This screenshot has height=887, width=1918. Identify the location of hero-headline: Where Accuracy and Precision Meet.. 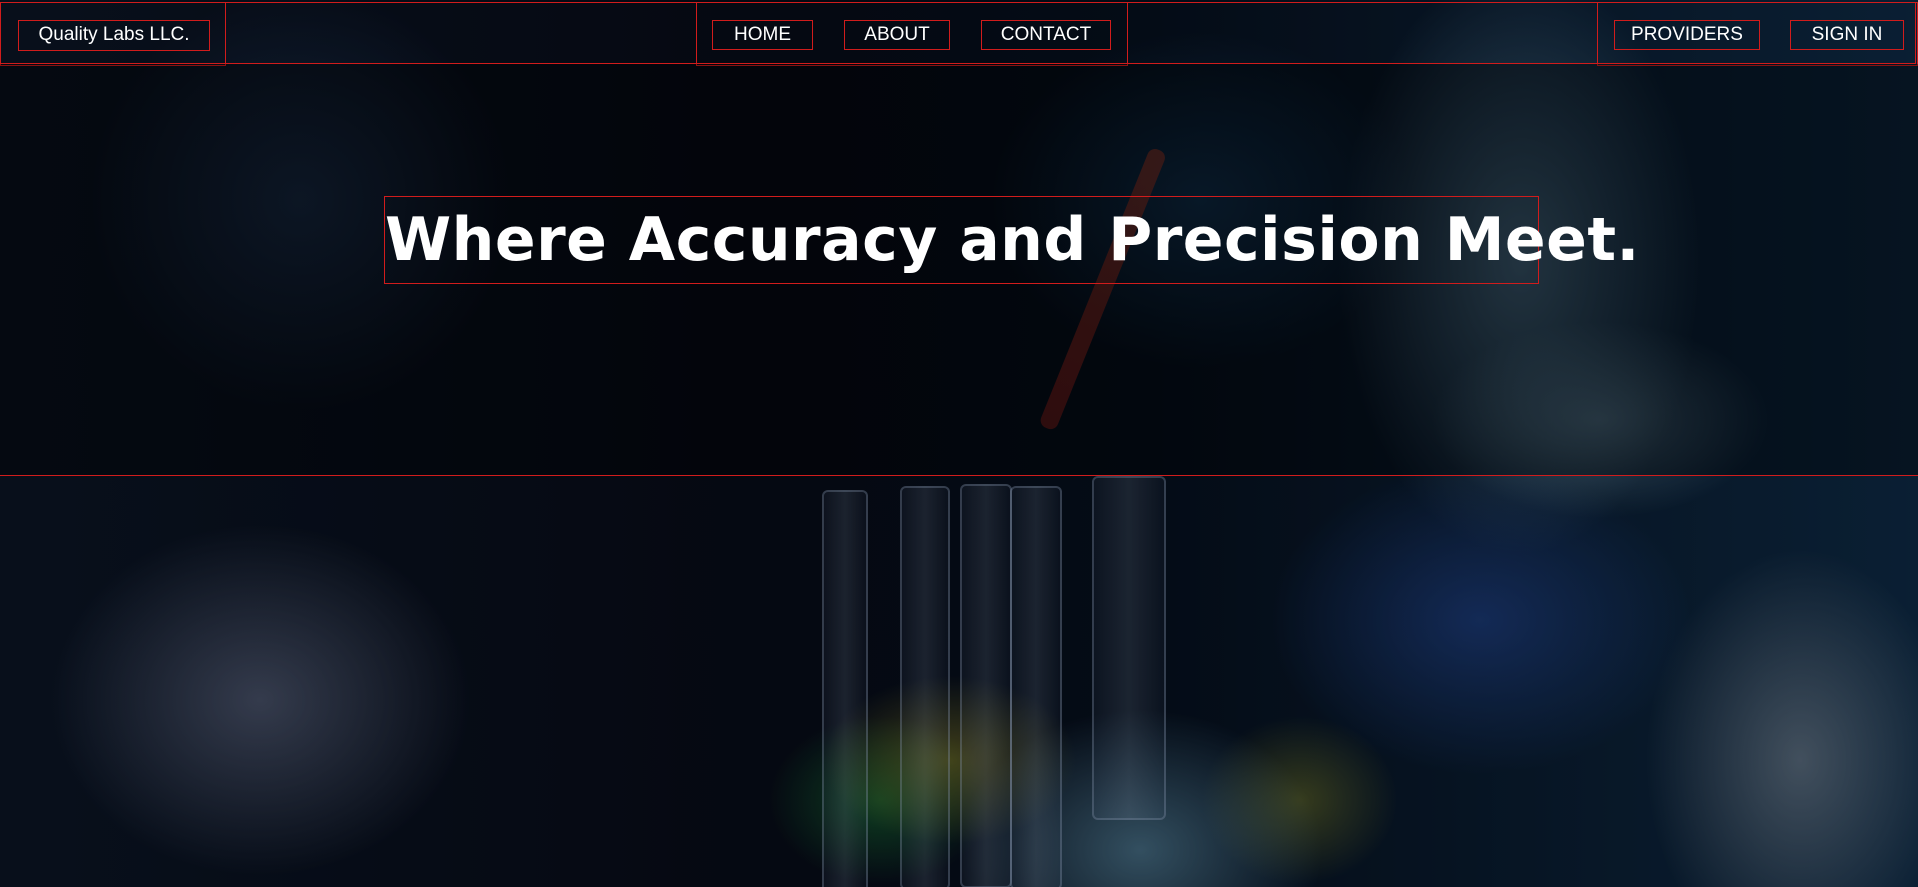
(1012, 240).